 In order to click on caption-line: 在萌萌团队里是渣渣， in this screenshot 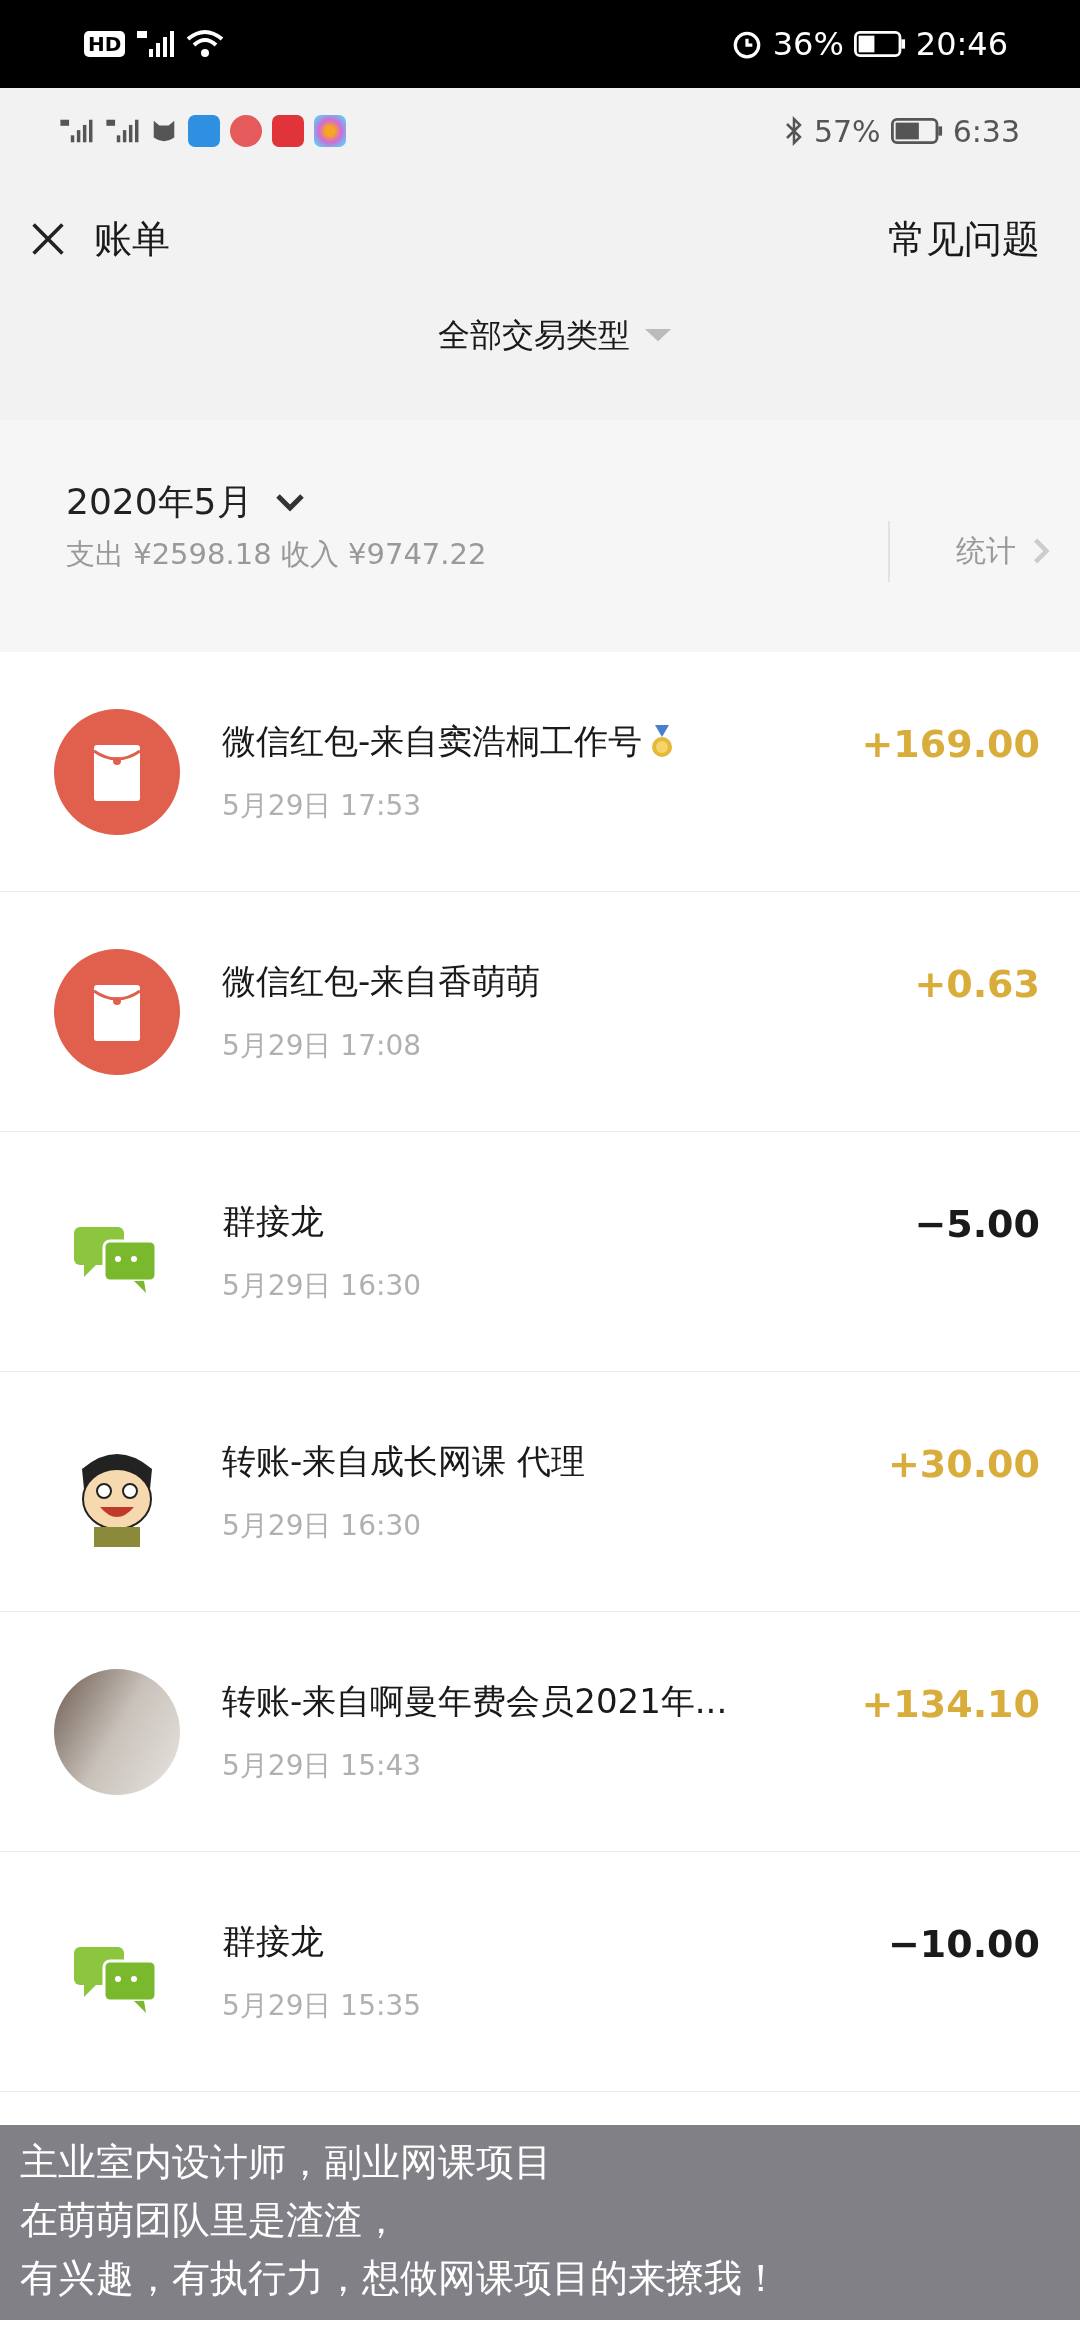, I will do `click(210, 2220)`.